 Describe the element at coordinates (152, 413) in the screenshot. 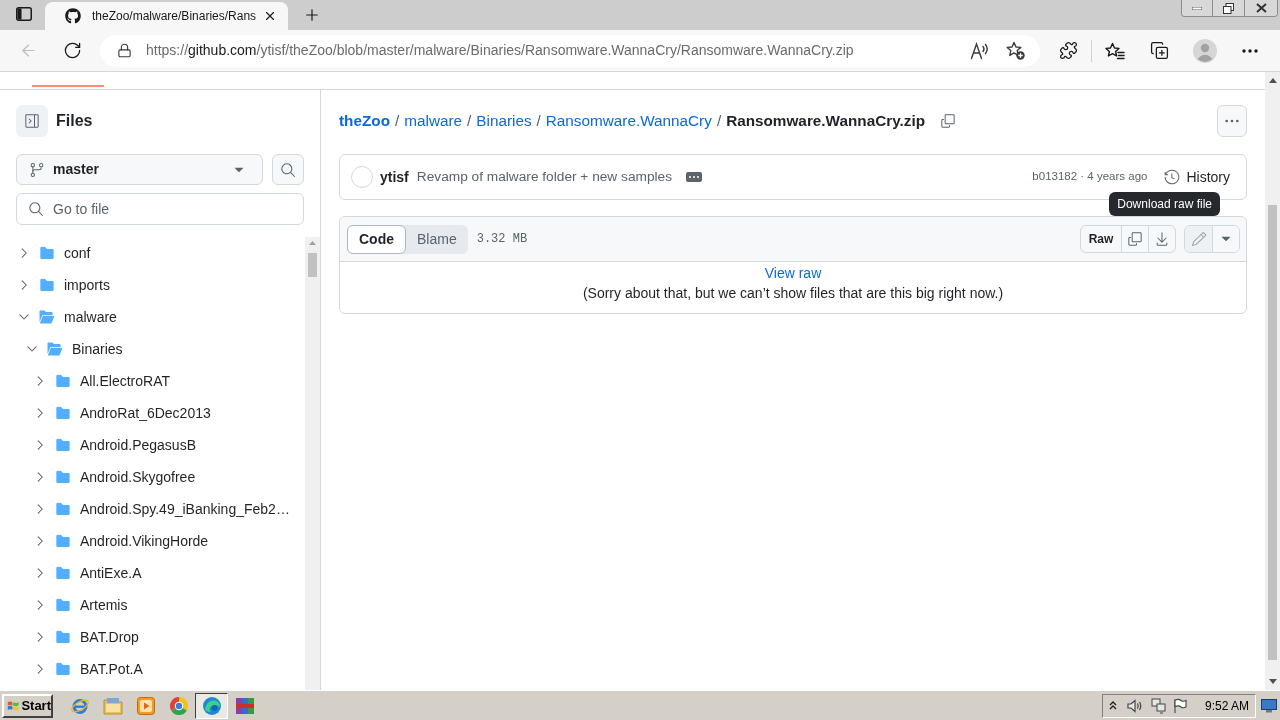

I see `tree-item: AndroRat_6Dec2013` at that location.